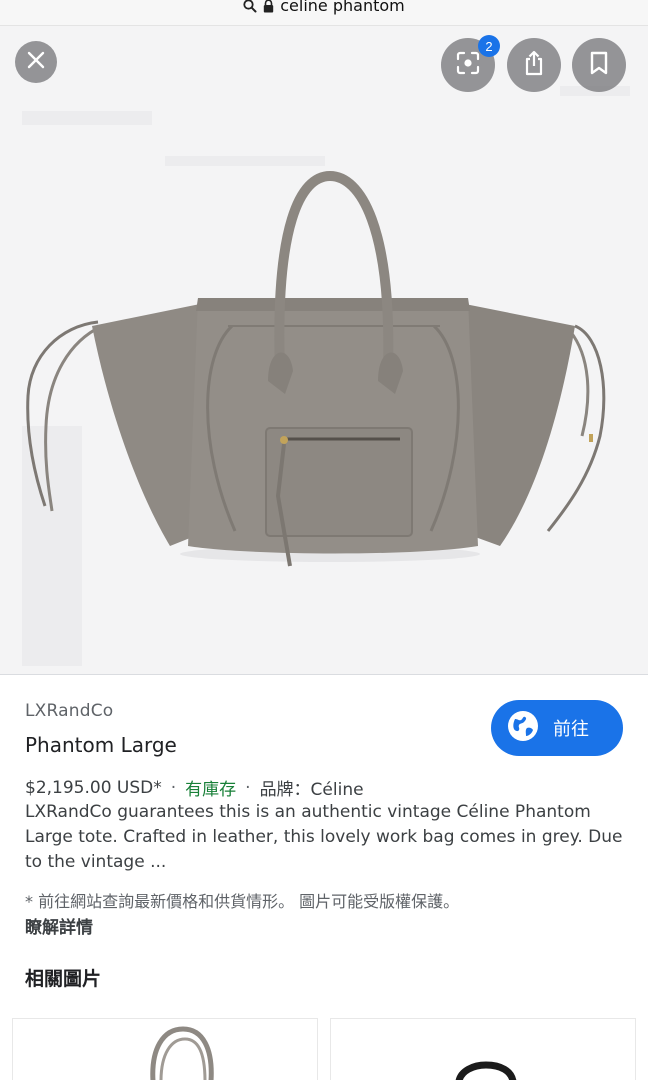  What do you see at coordinates (489, 46) in the screenshot?
I see `lens-badge: 2` at bounding box center [489, 46].